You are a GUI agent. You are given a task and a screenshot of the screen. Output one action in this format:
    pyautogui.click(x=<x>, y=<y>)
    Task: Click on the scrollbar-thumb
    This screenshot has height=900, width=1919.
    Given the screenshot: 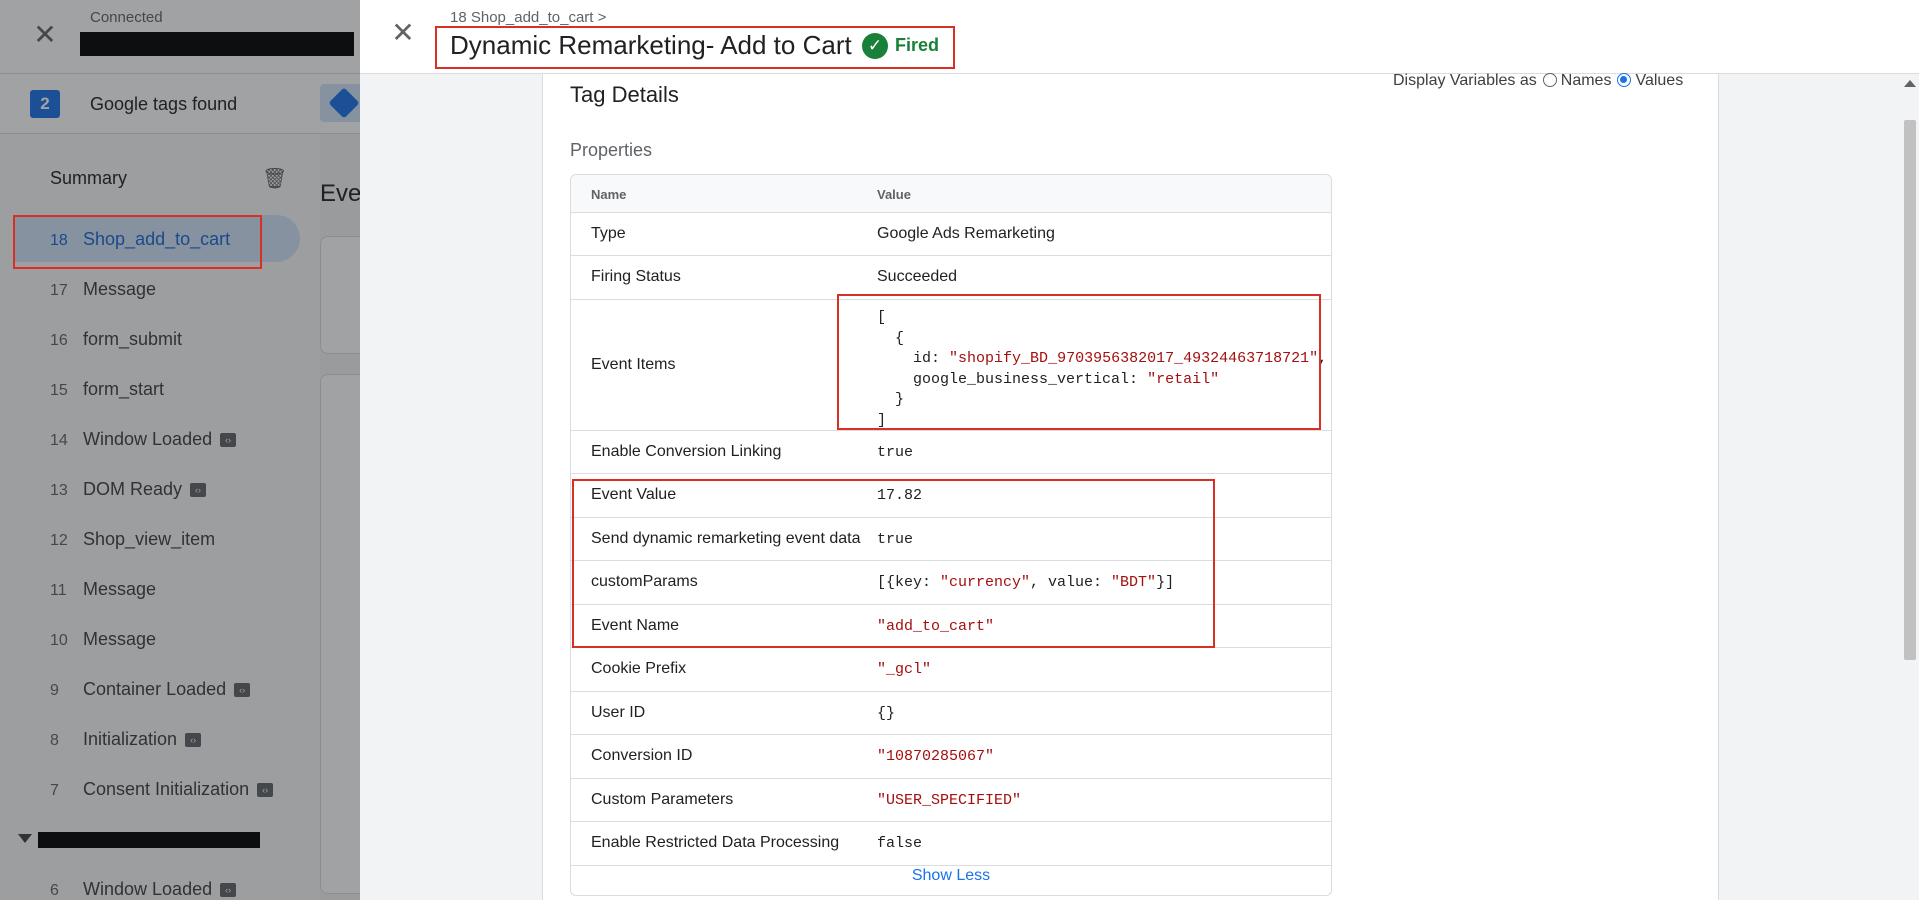 What is the action you would take?
    pyautogui.click(x=1910, y=390)
    